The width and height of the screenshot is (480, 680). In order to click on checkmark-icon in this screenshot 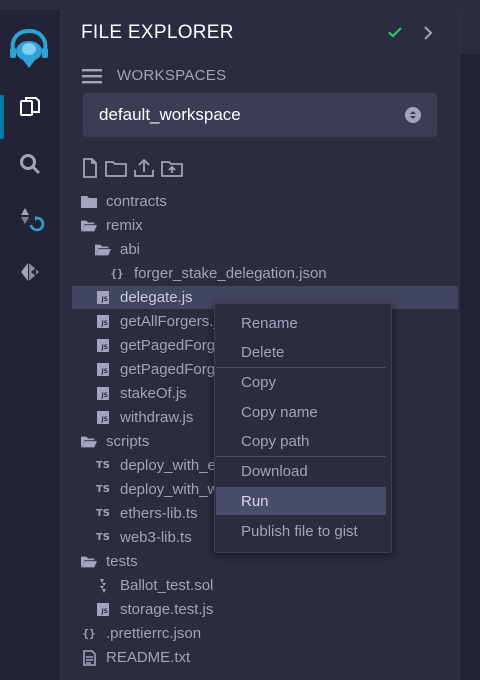, I will do `click(395, 34)`.